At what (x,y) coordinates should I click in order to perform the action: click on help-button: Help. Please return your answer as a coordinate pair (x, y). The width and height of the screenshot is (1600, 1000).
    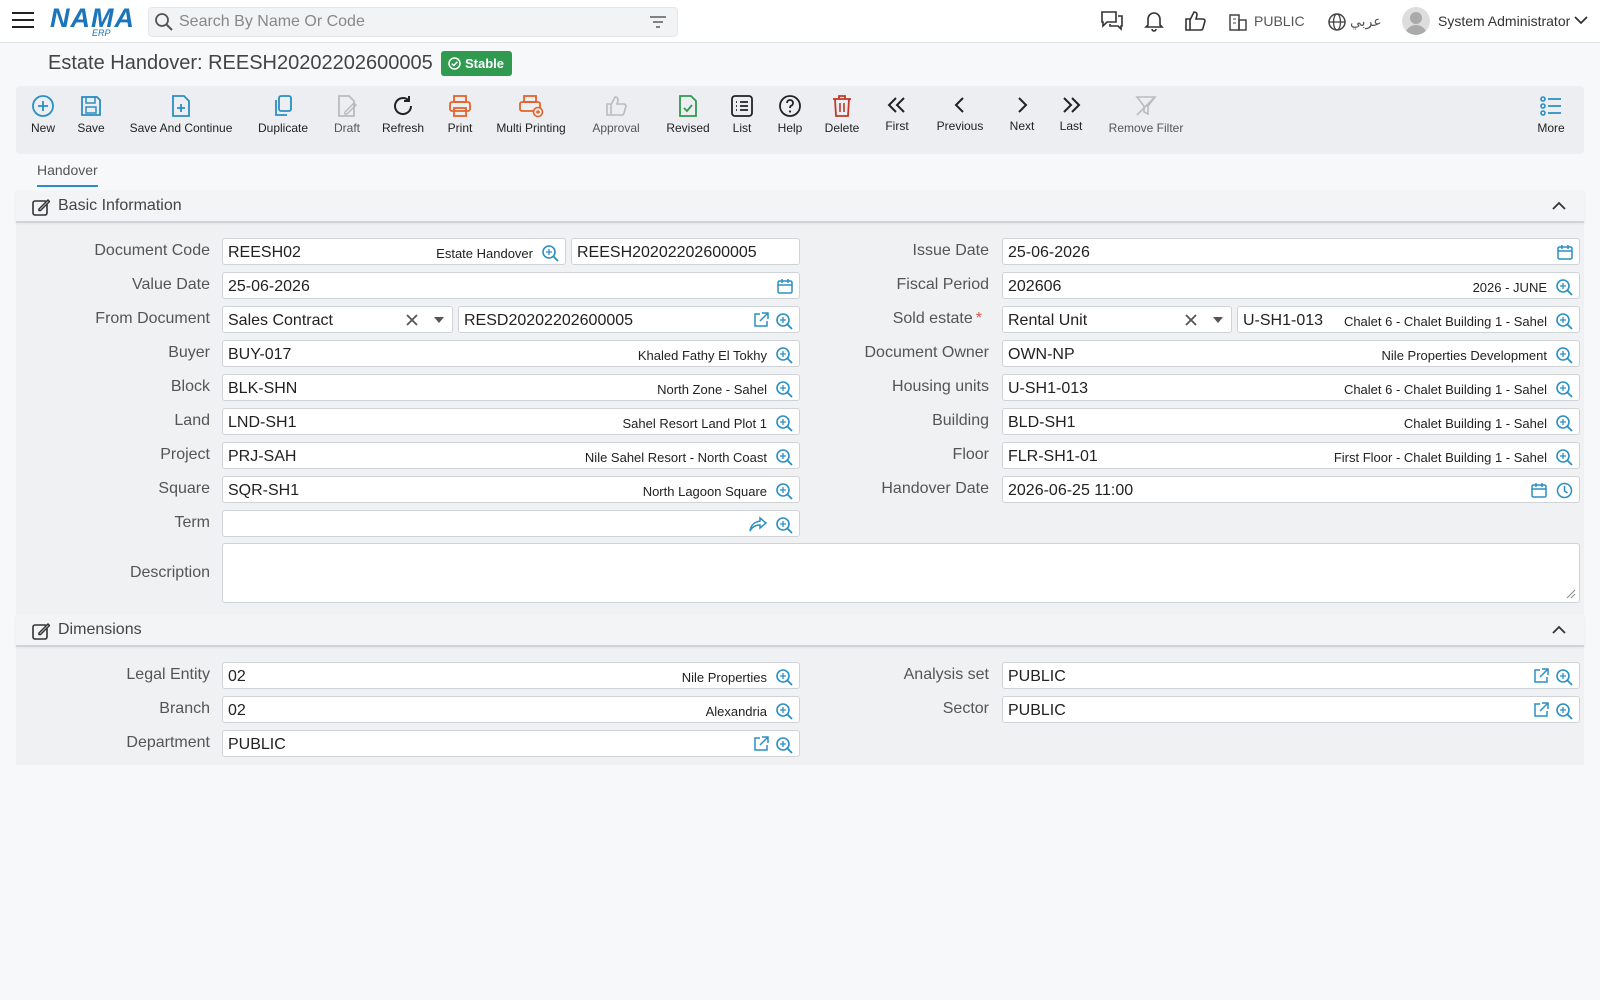
    Looking at the image, I should click on (790, 114).